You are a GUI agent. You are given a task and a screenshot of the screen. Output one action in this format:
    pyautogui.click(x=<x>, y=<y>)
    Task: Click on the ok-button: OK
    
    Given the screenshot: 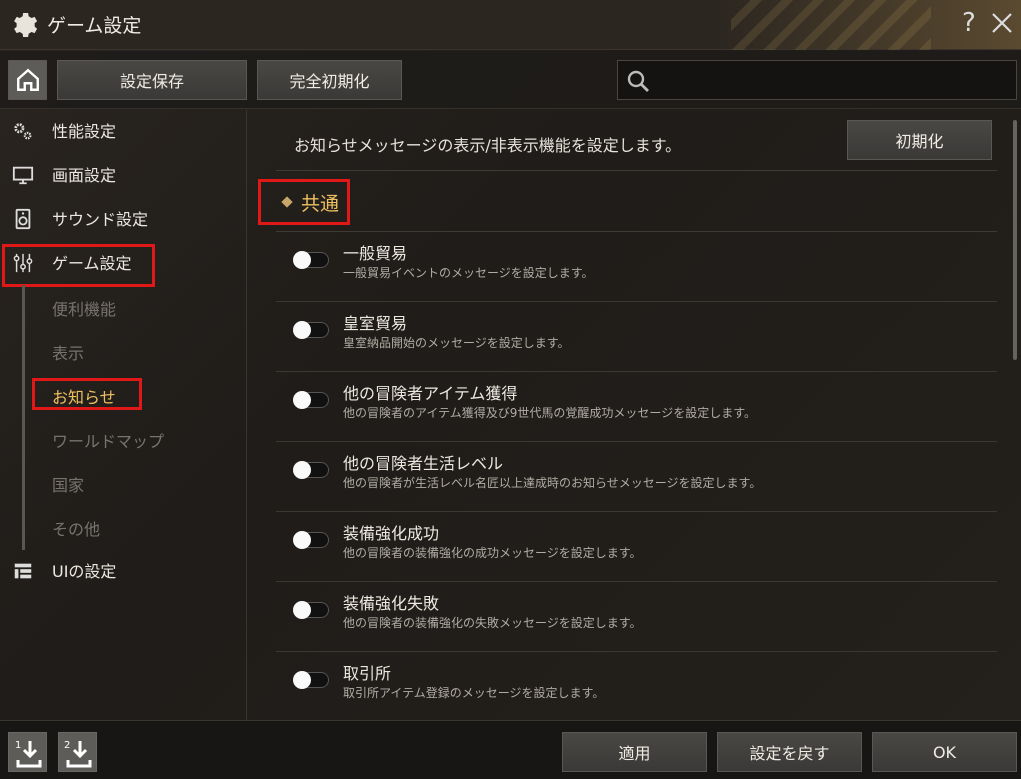 What is the action you would take?
    pyautogui.click(x=944, y=752)
    